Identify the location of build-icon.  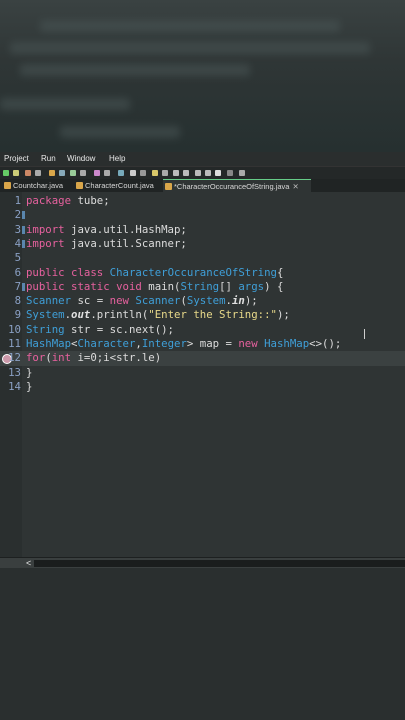
(107, 173).